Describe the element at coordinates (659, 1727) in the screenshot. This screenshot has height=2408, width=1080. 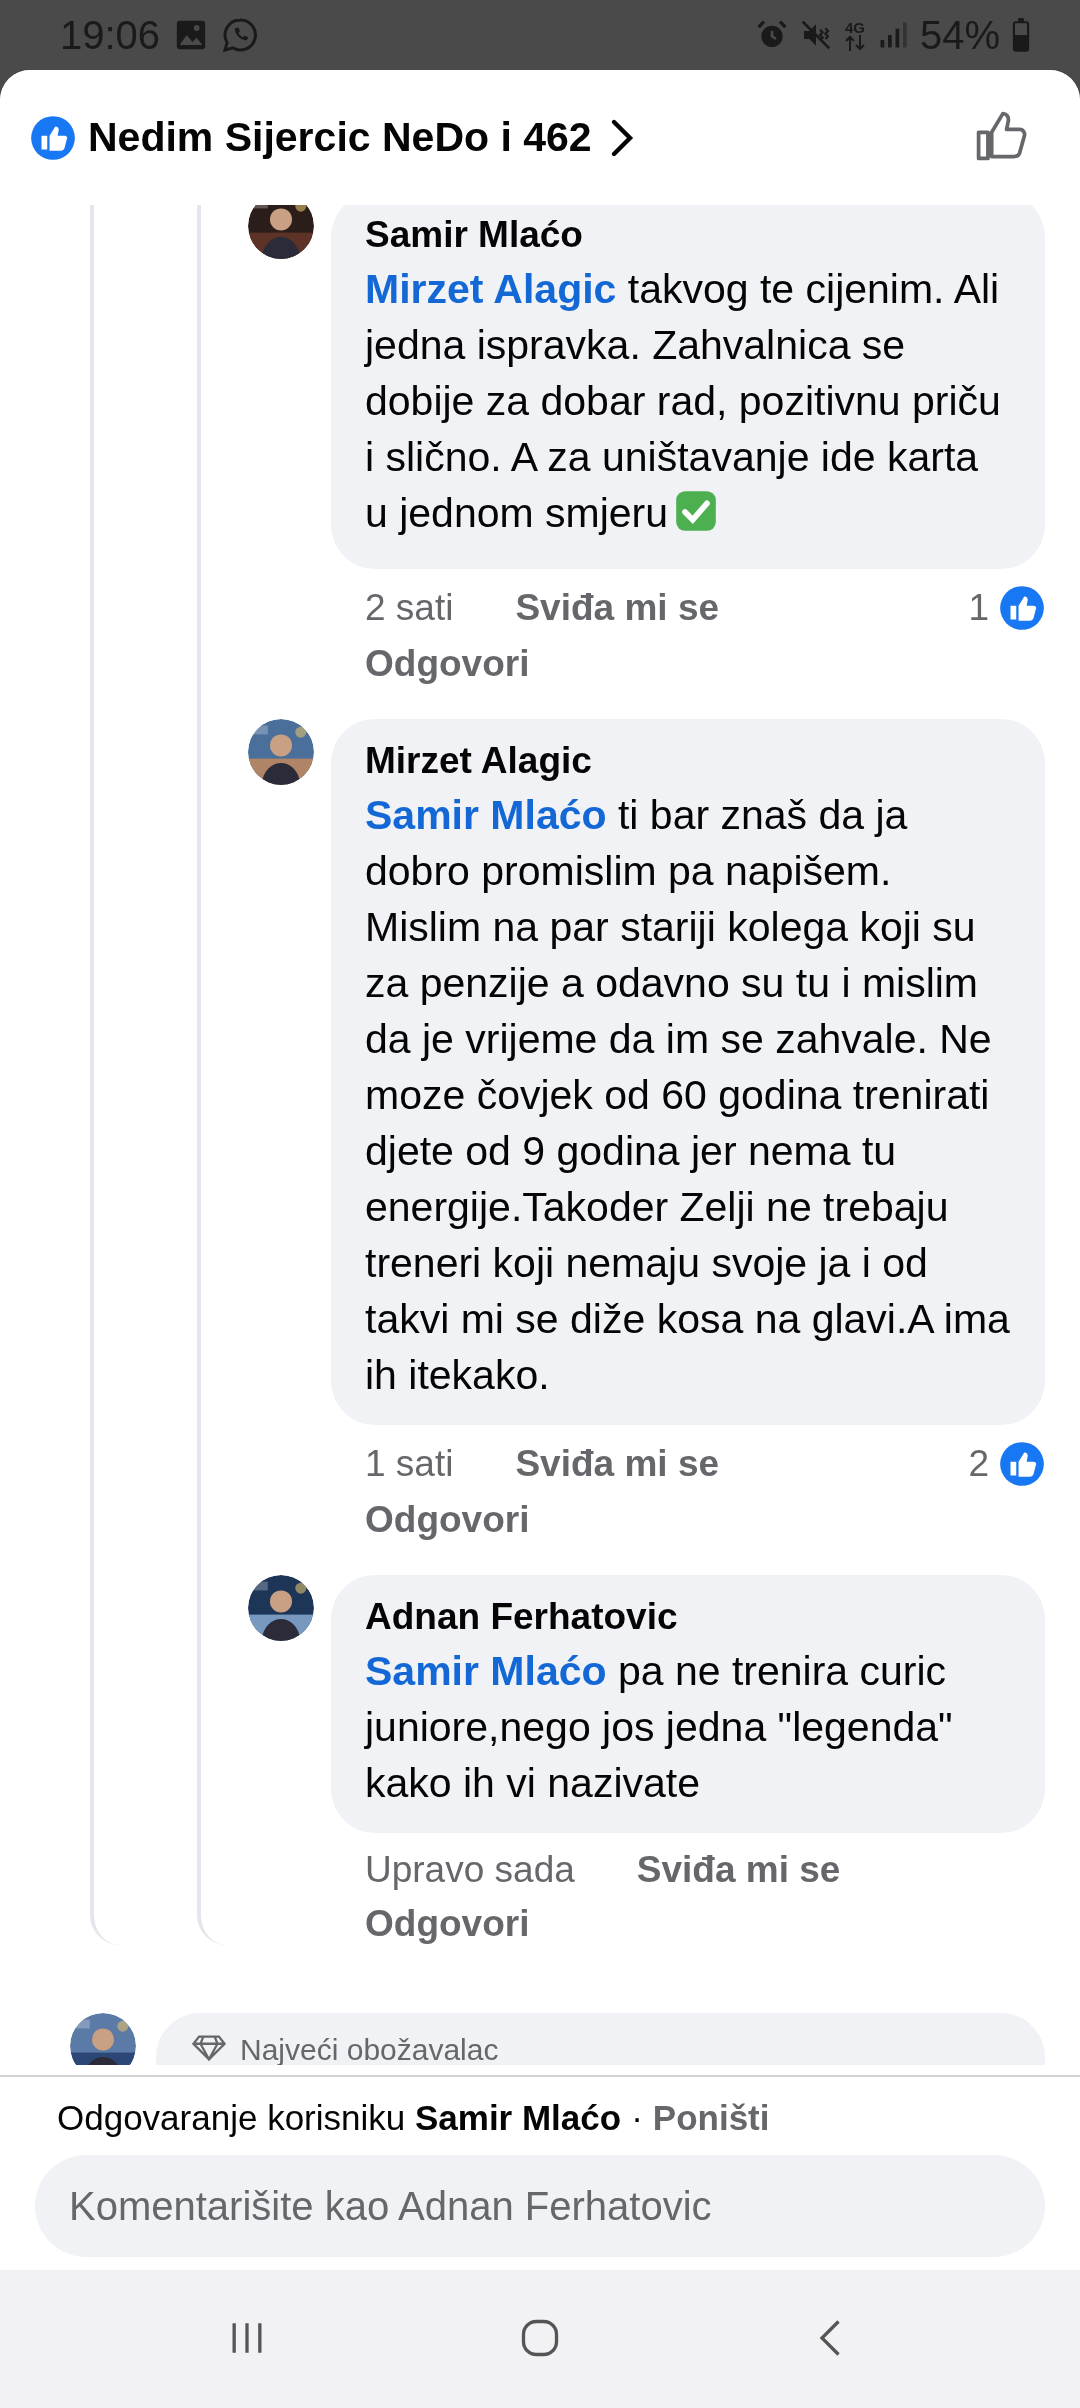
I see `comment-text: Samir Mlaćo pa ne trenira curic juniore,nego jos jedna "legenda" kako ih vi nazivate` at that location.